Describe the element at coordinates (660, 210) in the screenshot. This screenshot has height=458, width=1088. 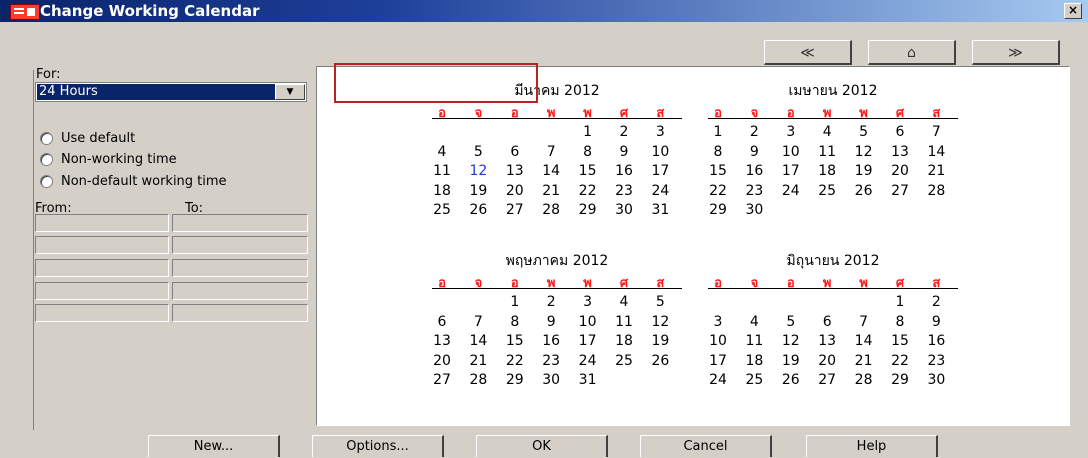
I see `day-cell: 31` at that location.